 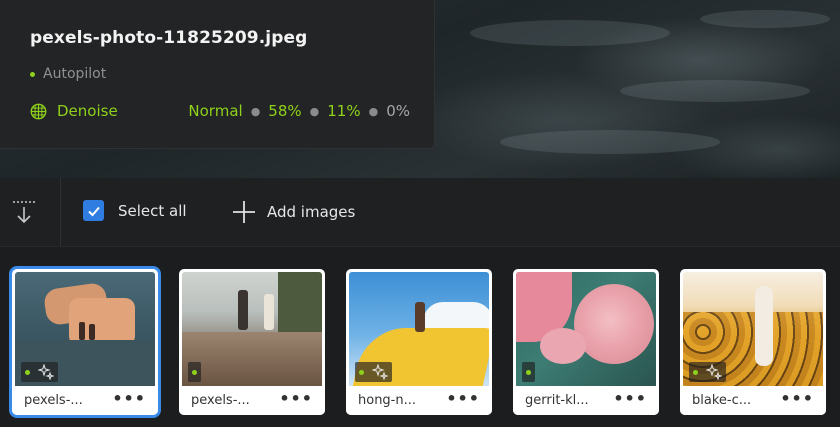 What do you see at coordinates (38, 111) in the screenshot?
I see `denoise-globe-icon` at bounding box center [38, 111].